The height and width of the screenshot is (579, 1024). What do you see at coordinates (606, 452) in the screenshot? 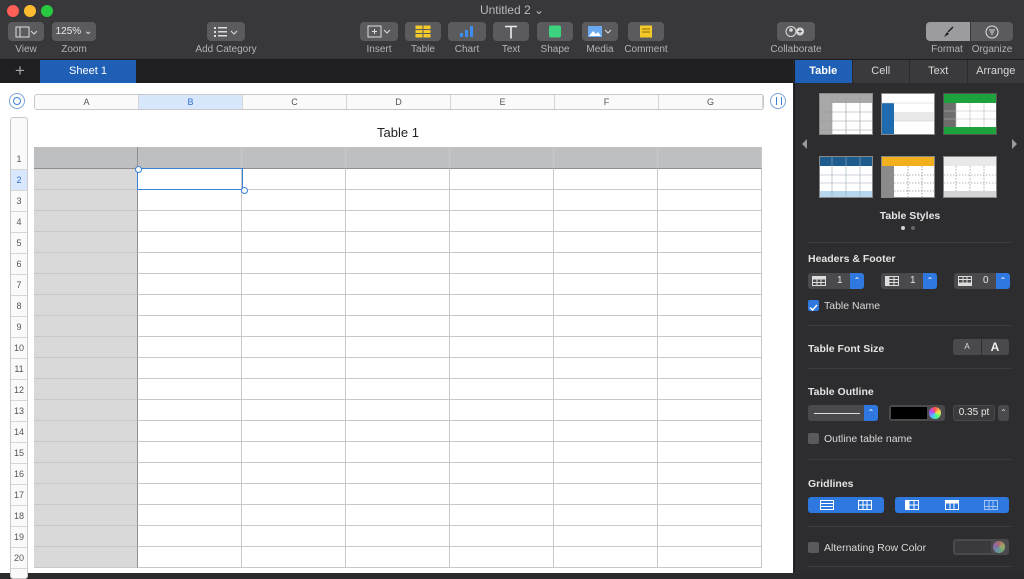
I see `cell-f15` at bounding box center [606, 452].